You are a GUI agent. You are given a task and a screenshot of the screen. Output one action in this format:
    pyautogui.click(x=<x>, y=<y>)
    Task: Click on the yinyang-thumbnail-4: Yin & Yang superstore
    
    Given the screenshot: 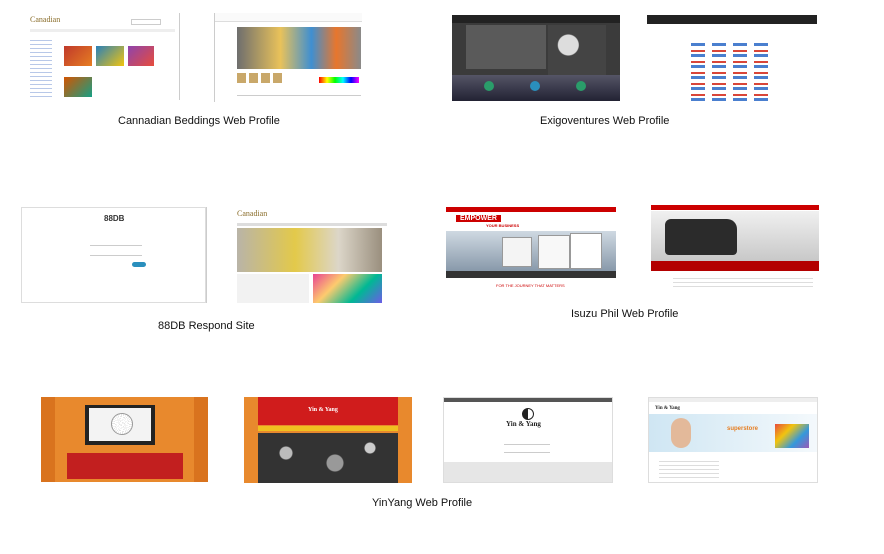 What is the action you would take?
    pyautogui.click(x=733, y=440)
    